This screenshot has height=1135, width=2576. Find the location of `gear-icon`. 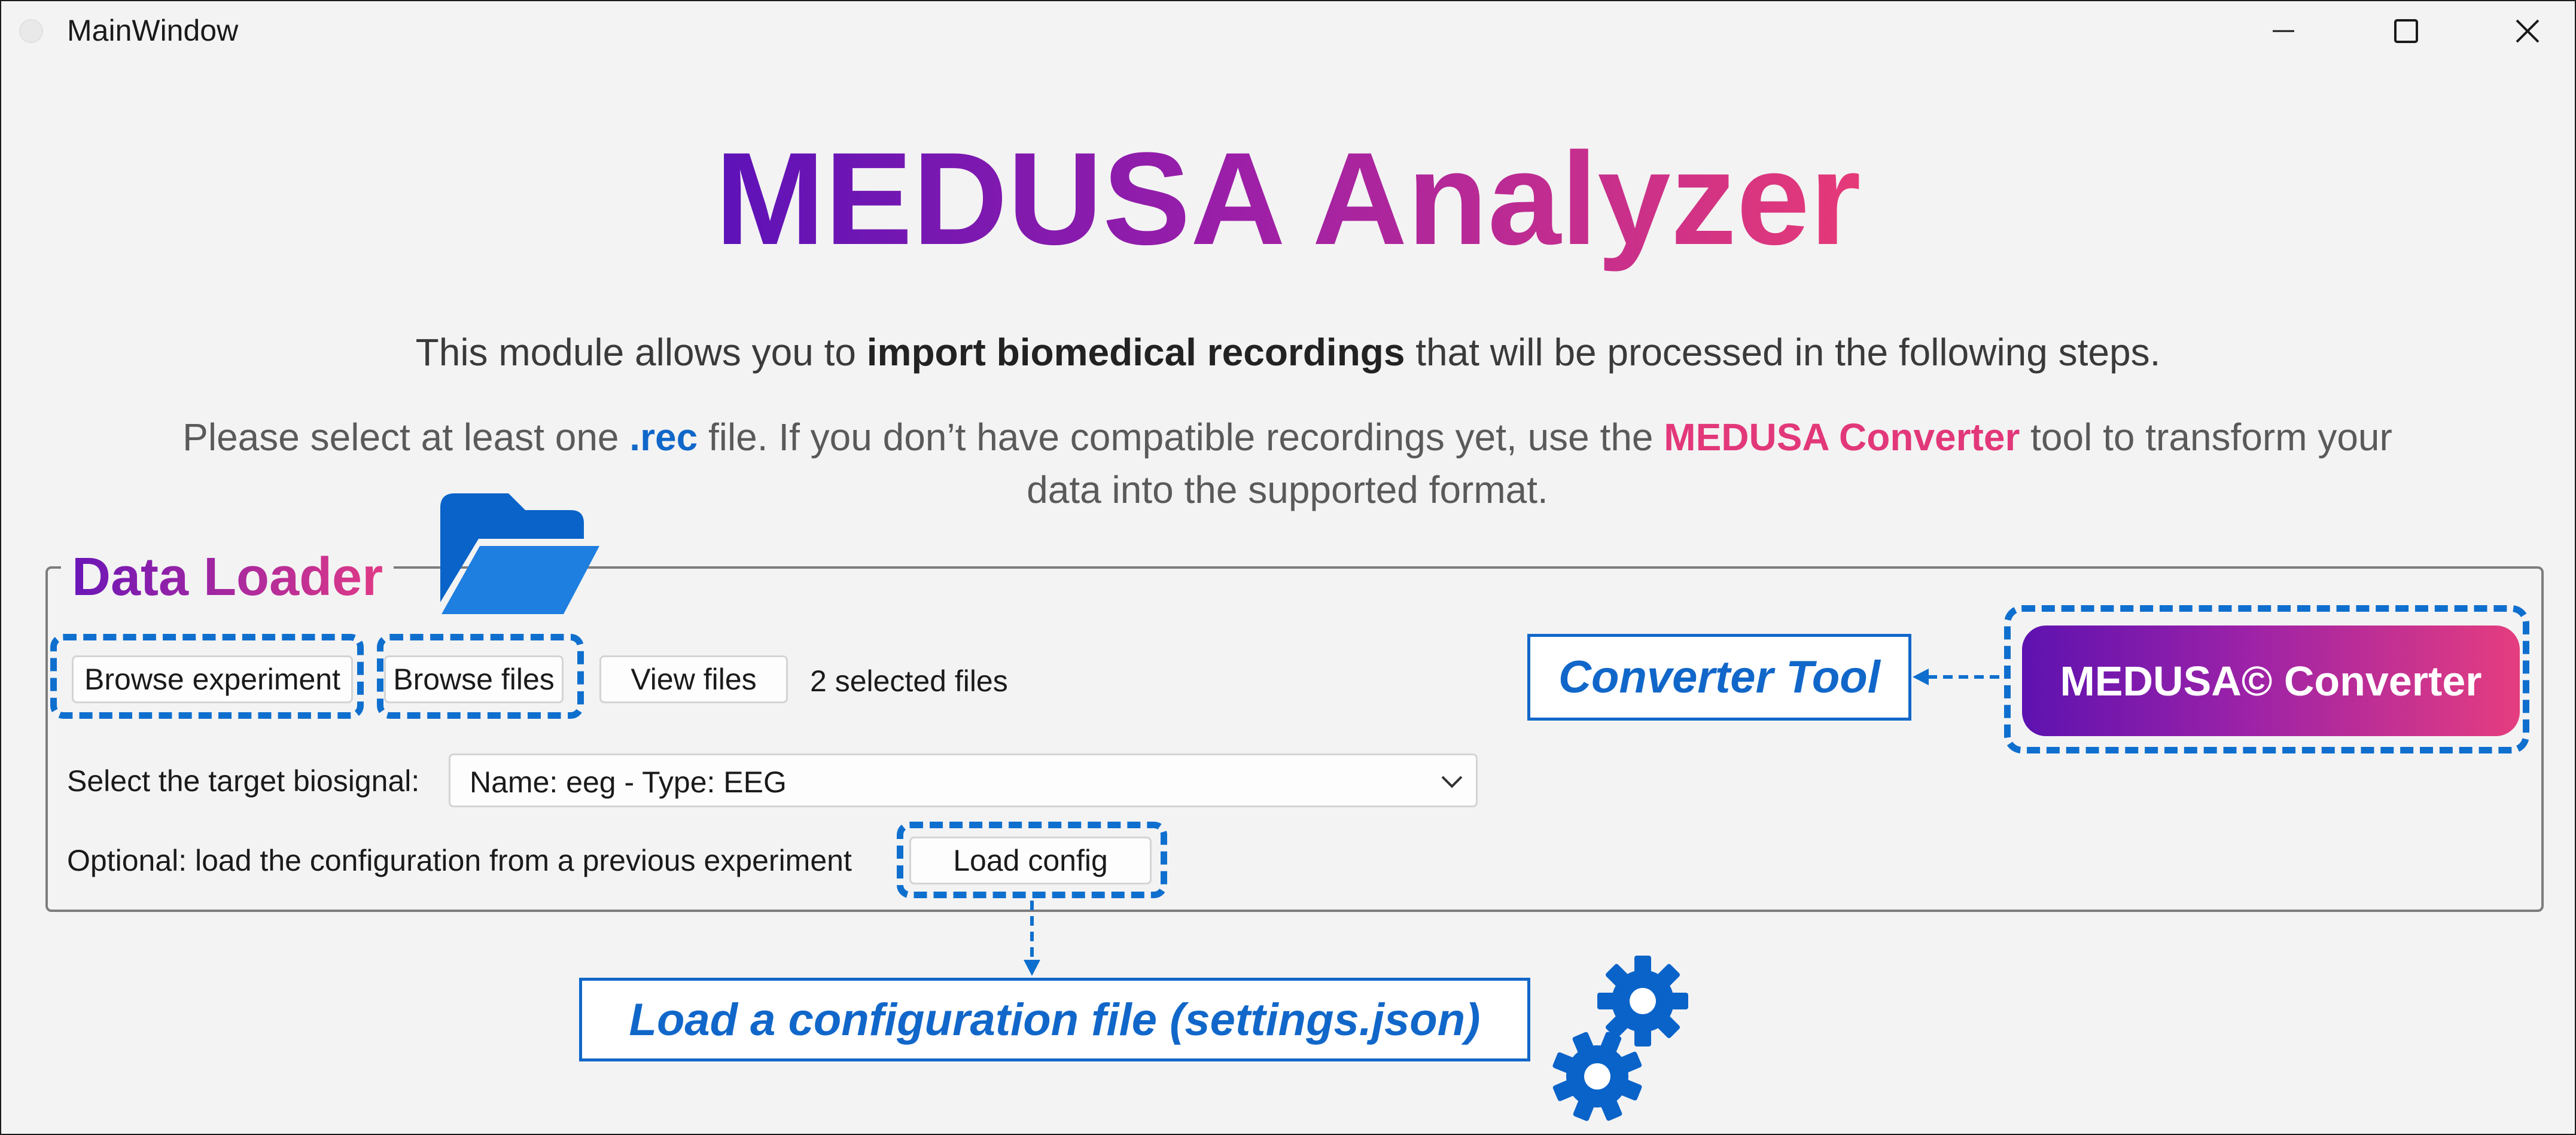

gear-icon is located at coordinates (1597, 1076).